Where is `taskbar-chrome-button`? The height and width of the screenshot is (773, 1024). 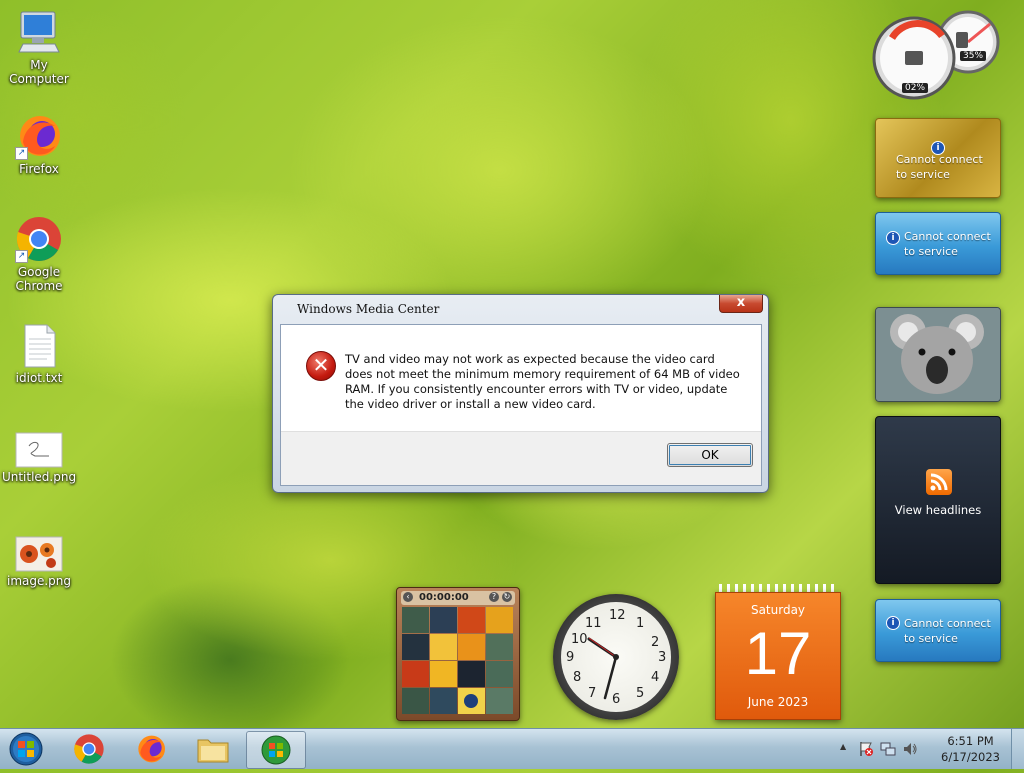 taskbar-chrome-button is located at coordinates (89, 749).